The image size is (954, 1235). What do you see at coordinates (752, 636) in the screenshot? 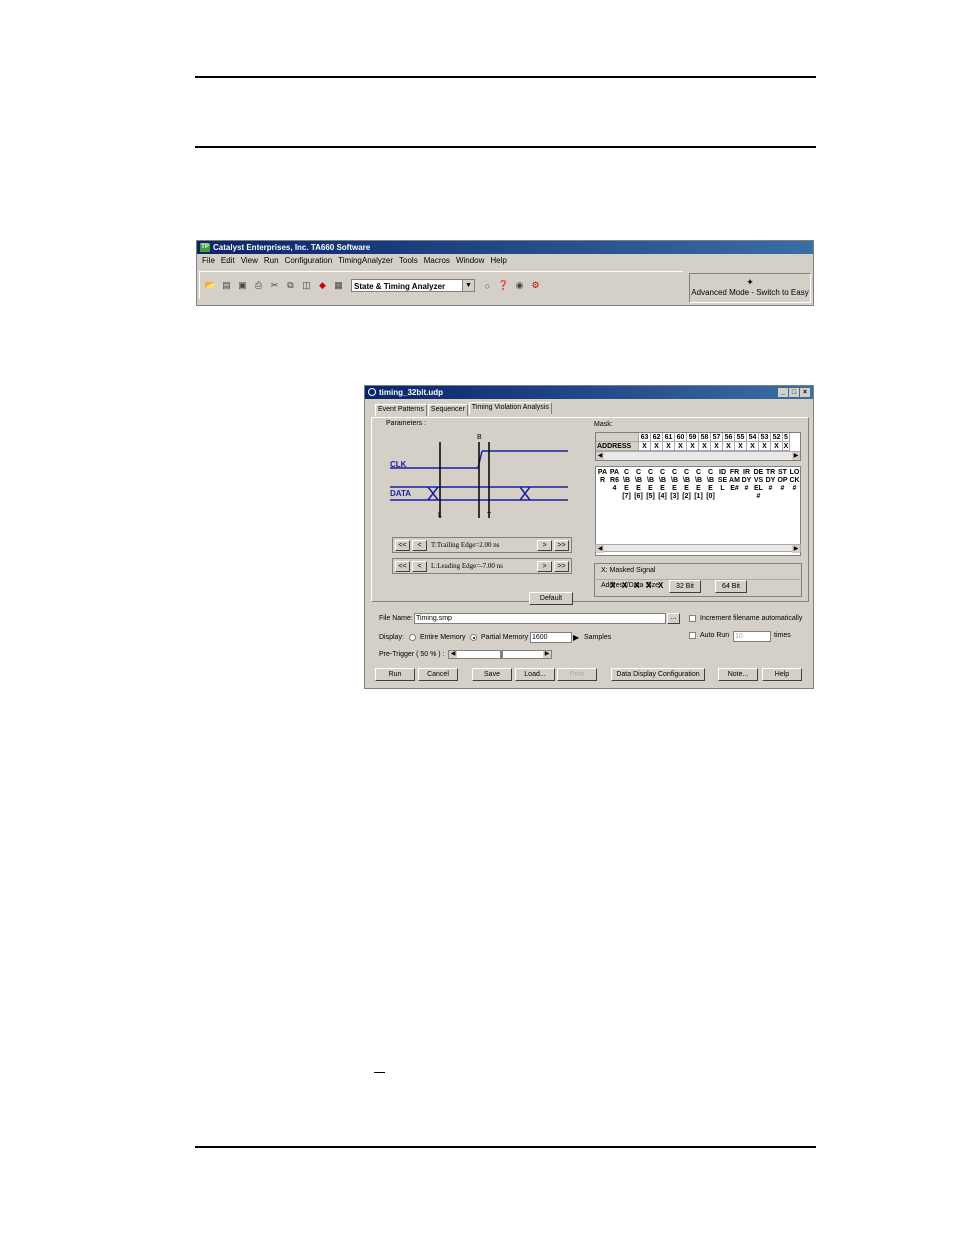
I see `auto-run-count-input: 10` at bounding box center [752, 636].